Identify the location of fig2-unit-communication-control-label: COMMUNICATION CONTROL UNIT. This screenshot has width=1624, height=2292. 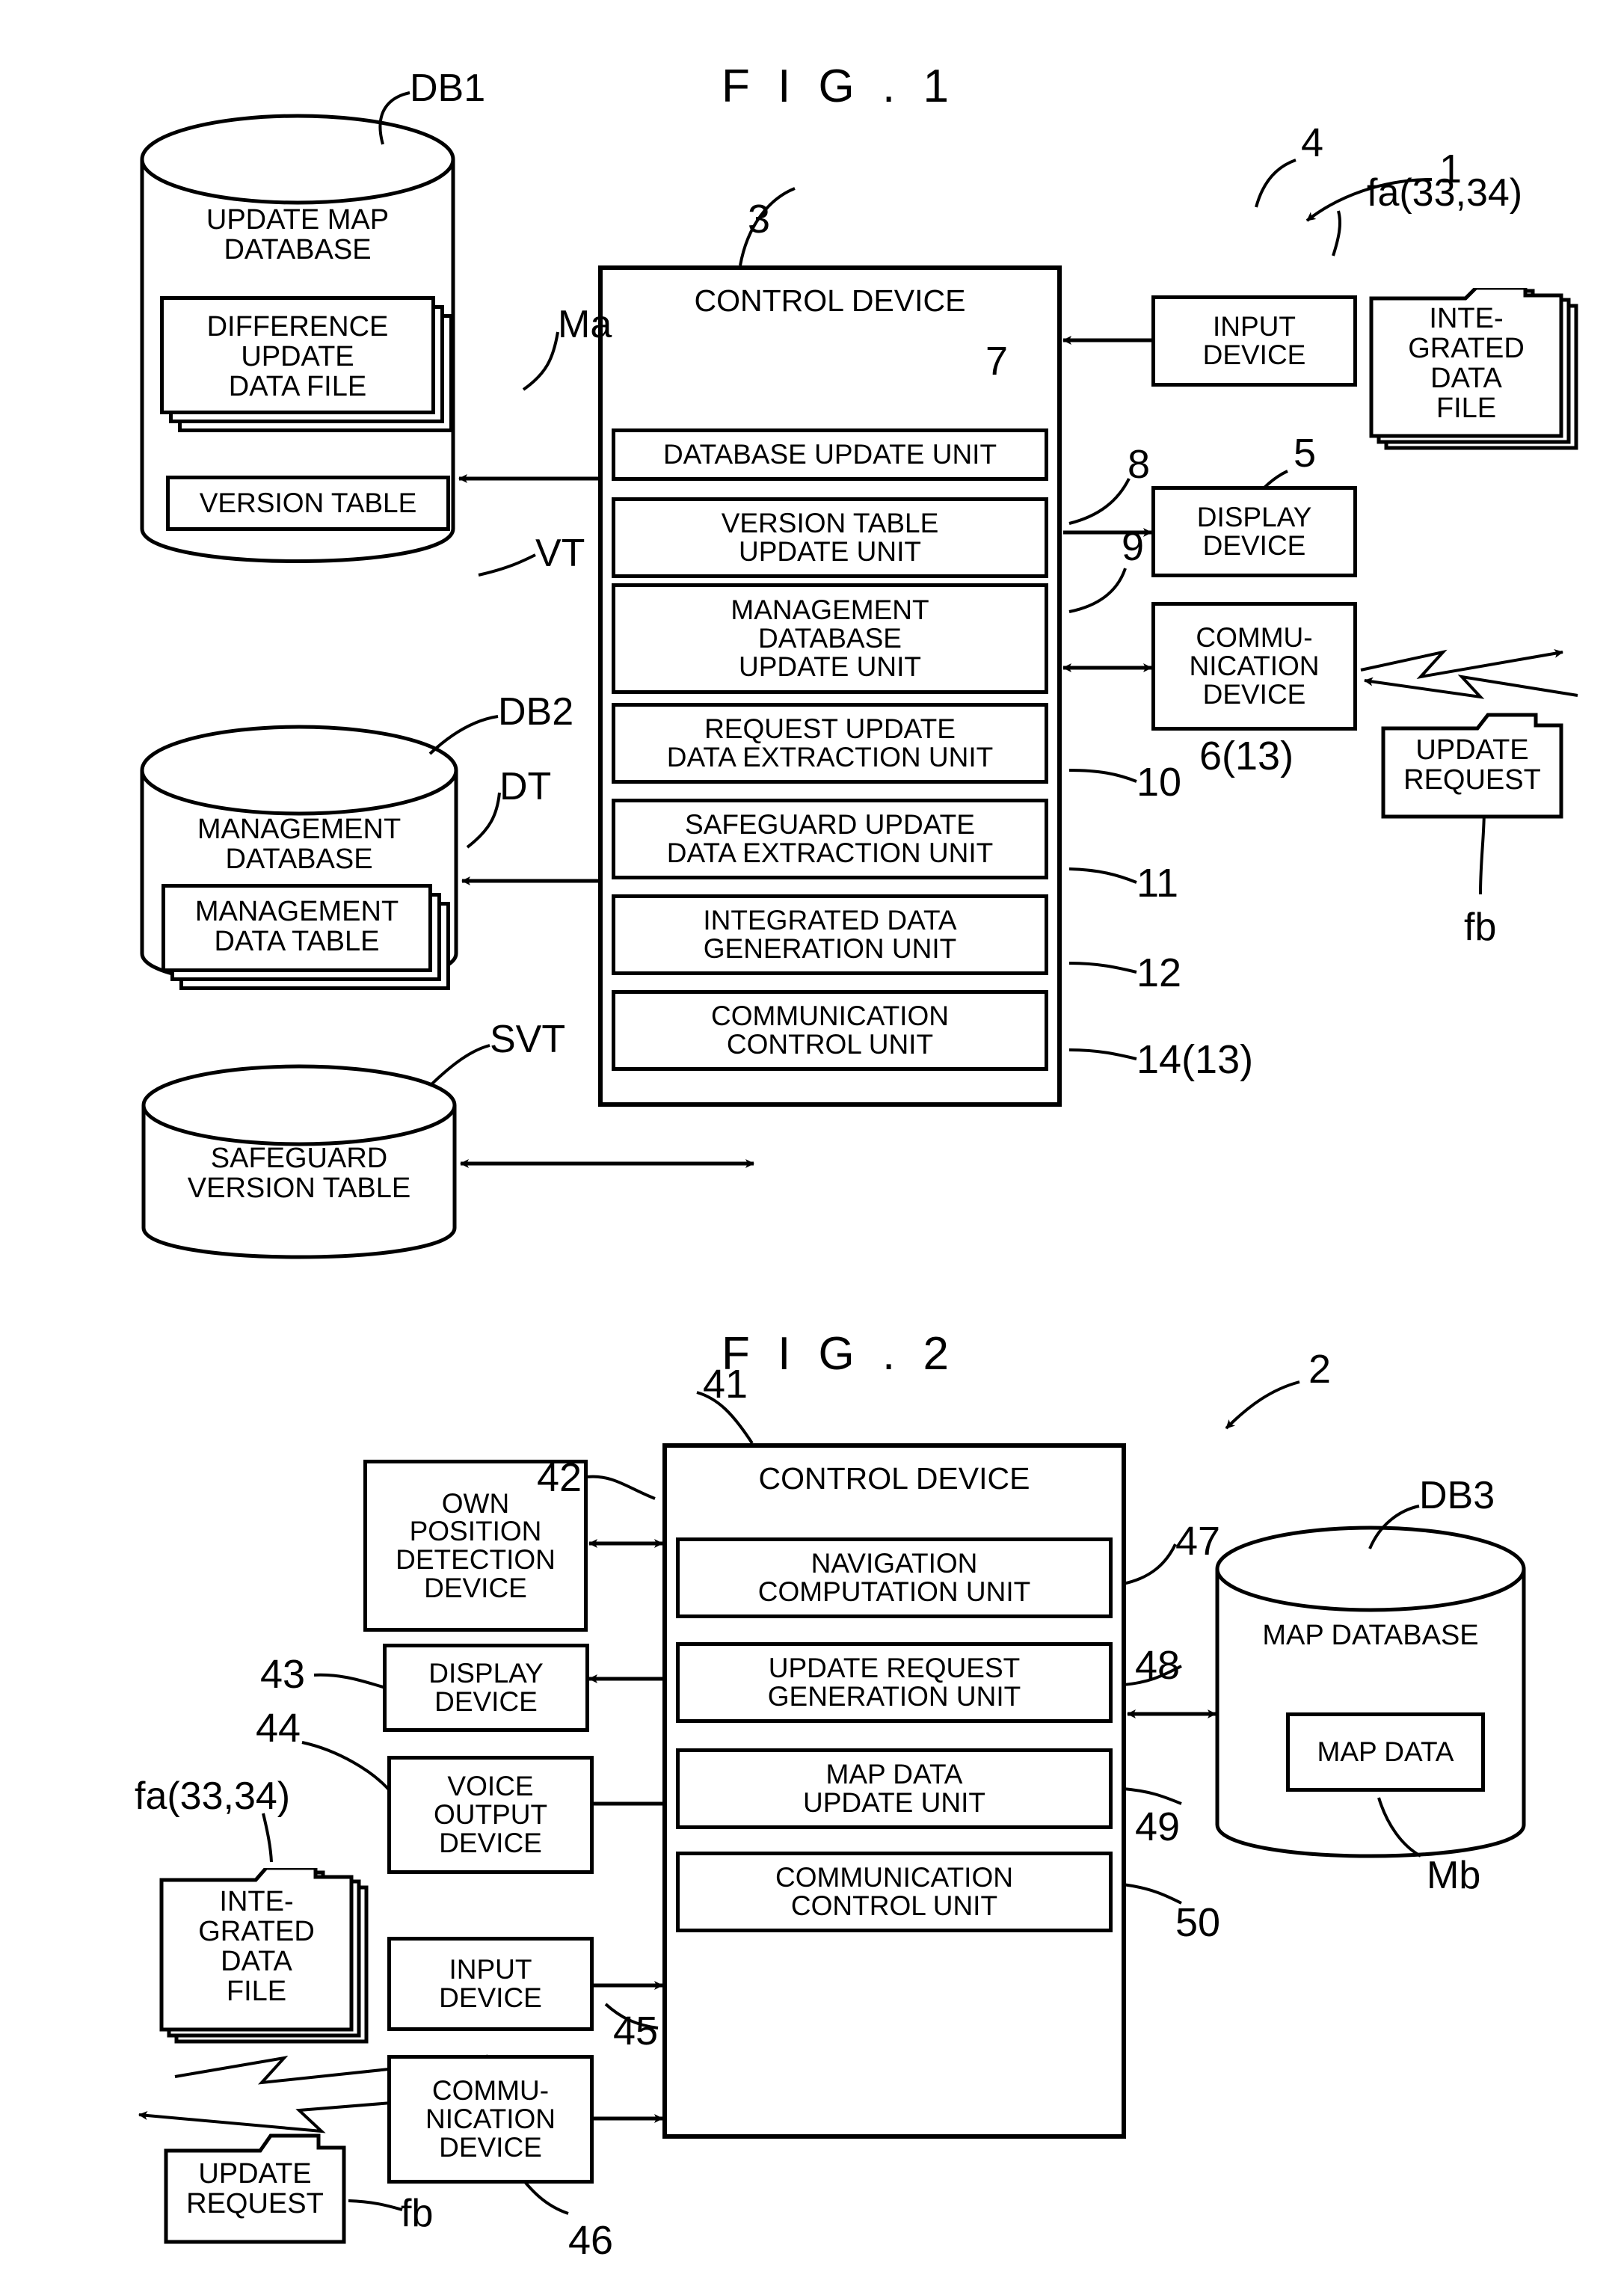
(894, 1892).